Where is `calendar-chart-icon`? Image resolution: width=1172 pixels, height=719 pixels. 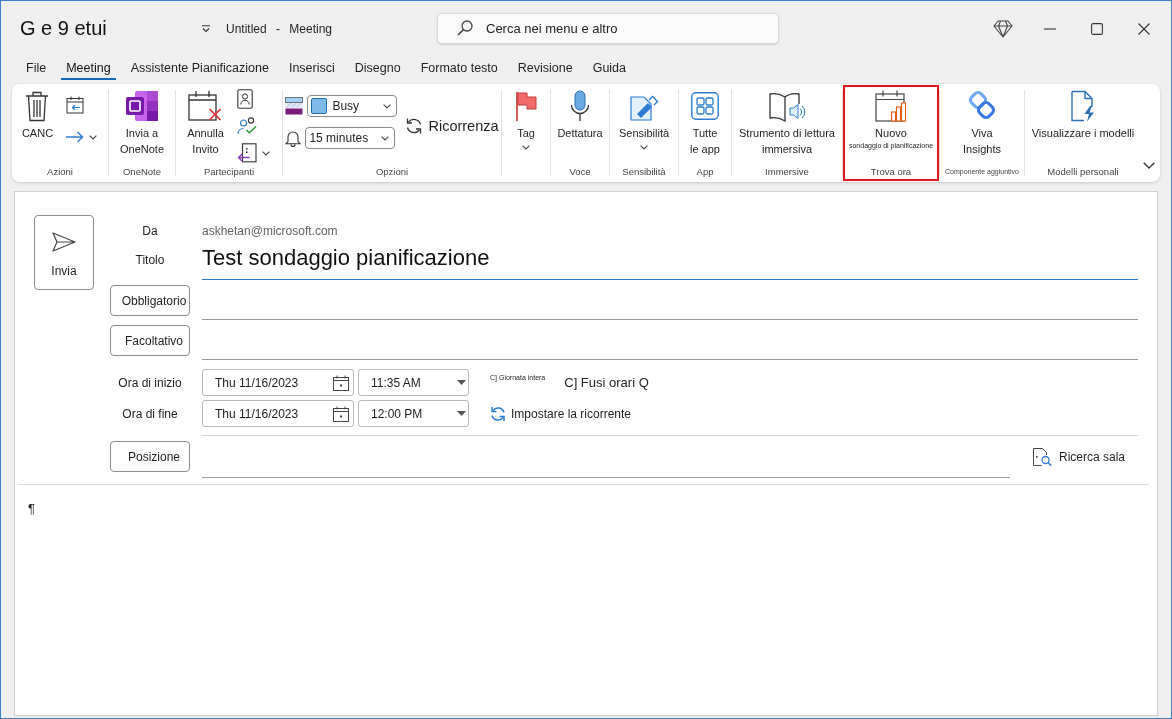 calendar-chart-icon is located at coordinates (891, 106).